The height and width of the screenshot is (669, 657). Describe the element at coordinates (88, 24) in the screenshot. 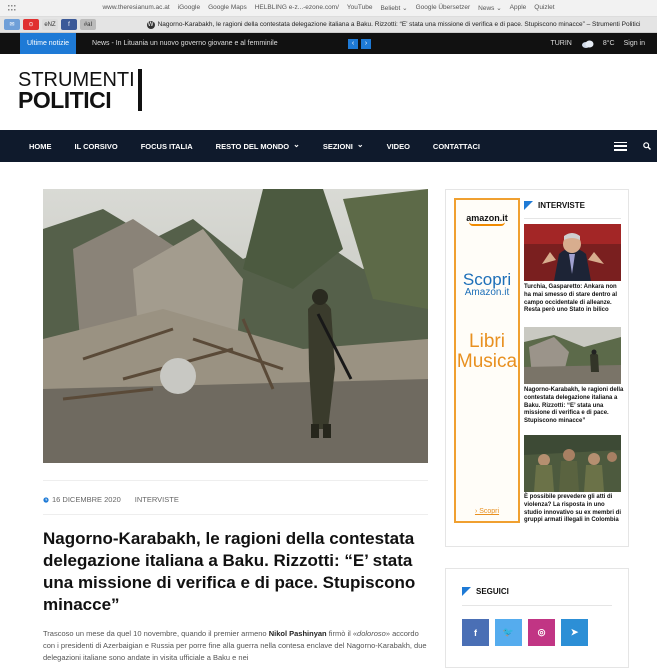

I see `tab-icon: #aI` at that location.